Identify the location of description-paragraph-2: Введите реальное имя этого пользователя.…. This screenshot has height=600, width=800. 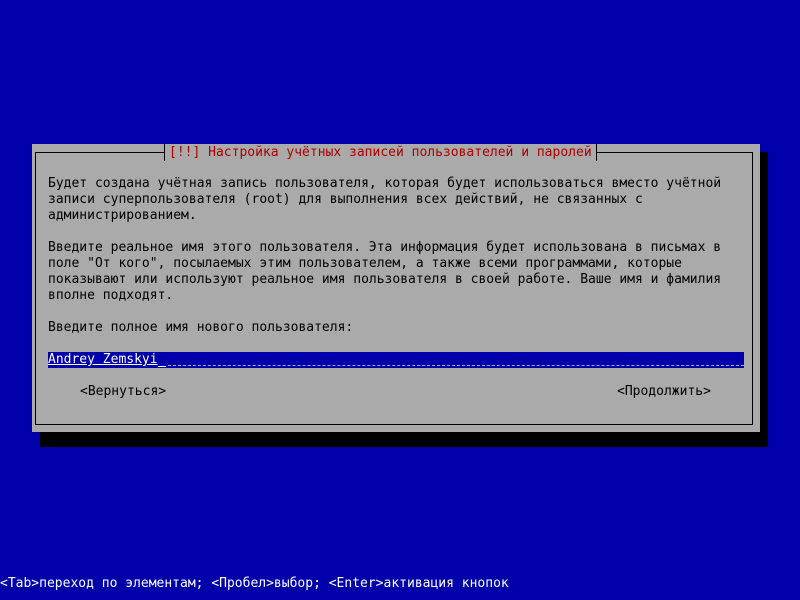
(385, 271).